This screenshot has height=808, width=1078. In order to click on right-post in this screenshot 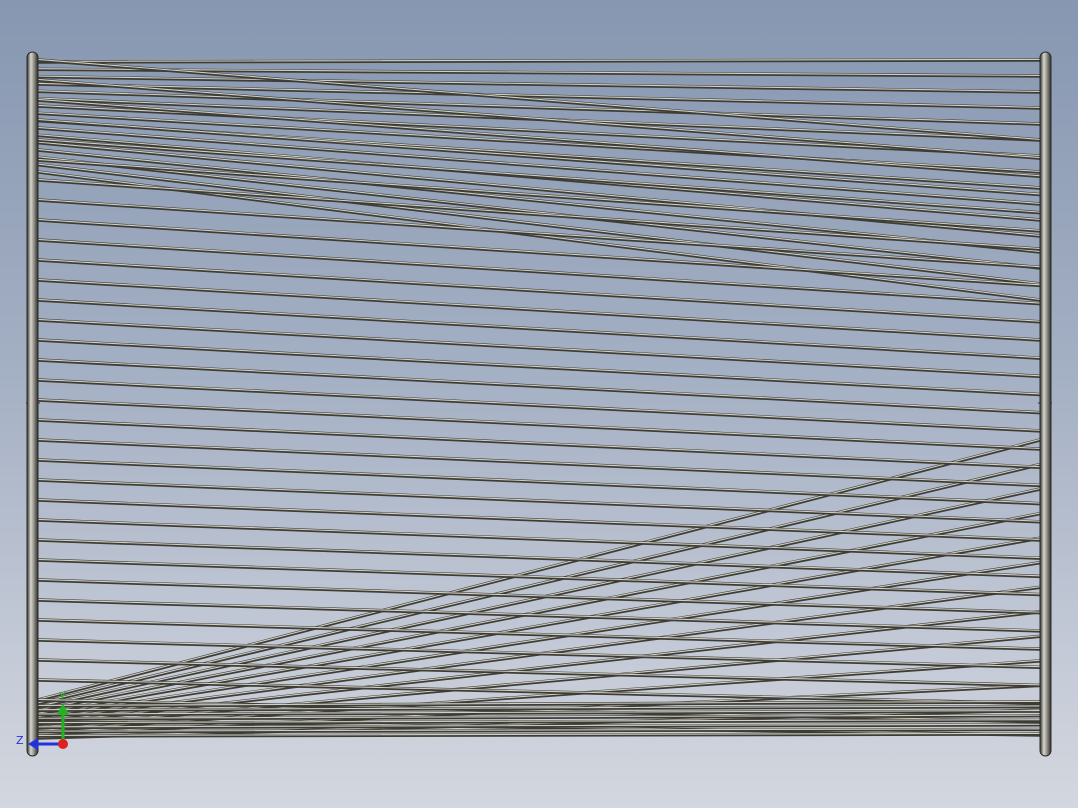, I will do `click(1045, 404)`.